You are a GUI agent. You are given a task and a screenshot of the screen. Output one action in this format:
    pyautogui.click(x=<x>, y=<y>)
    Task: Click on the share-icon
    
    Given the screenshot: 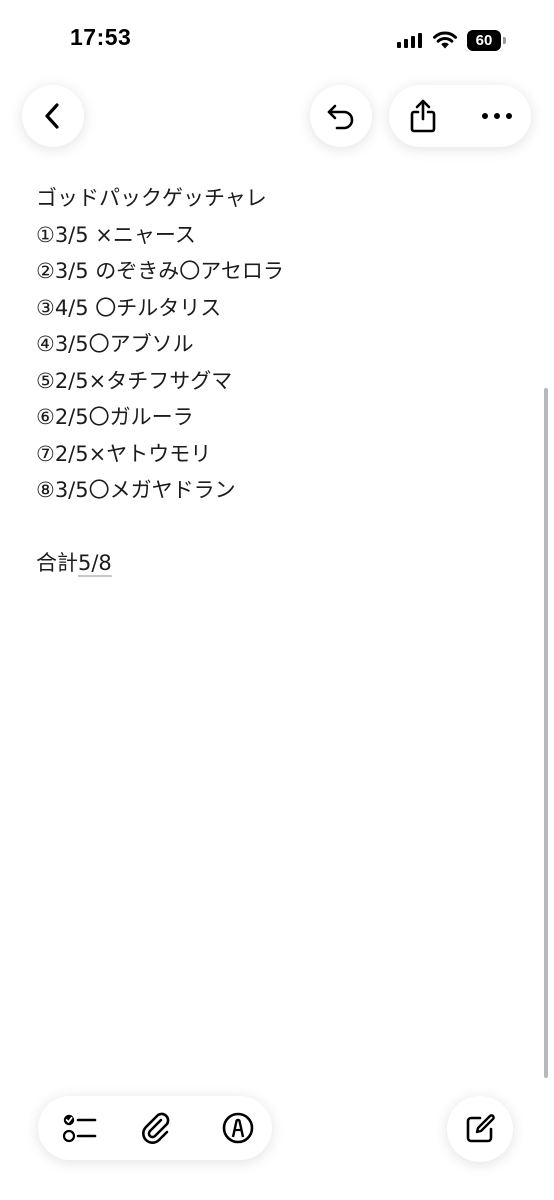 What is the action you would take?
    pyautogui.click(x=423, y=116)
    